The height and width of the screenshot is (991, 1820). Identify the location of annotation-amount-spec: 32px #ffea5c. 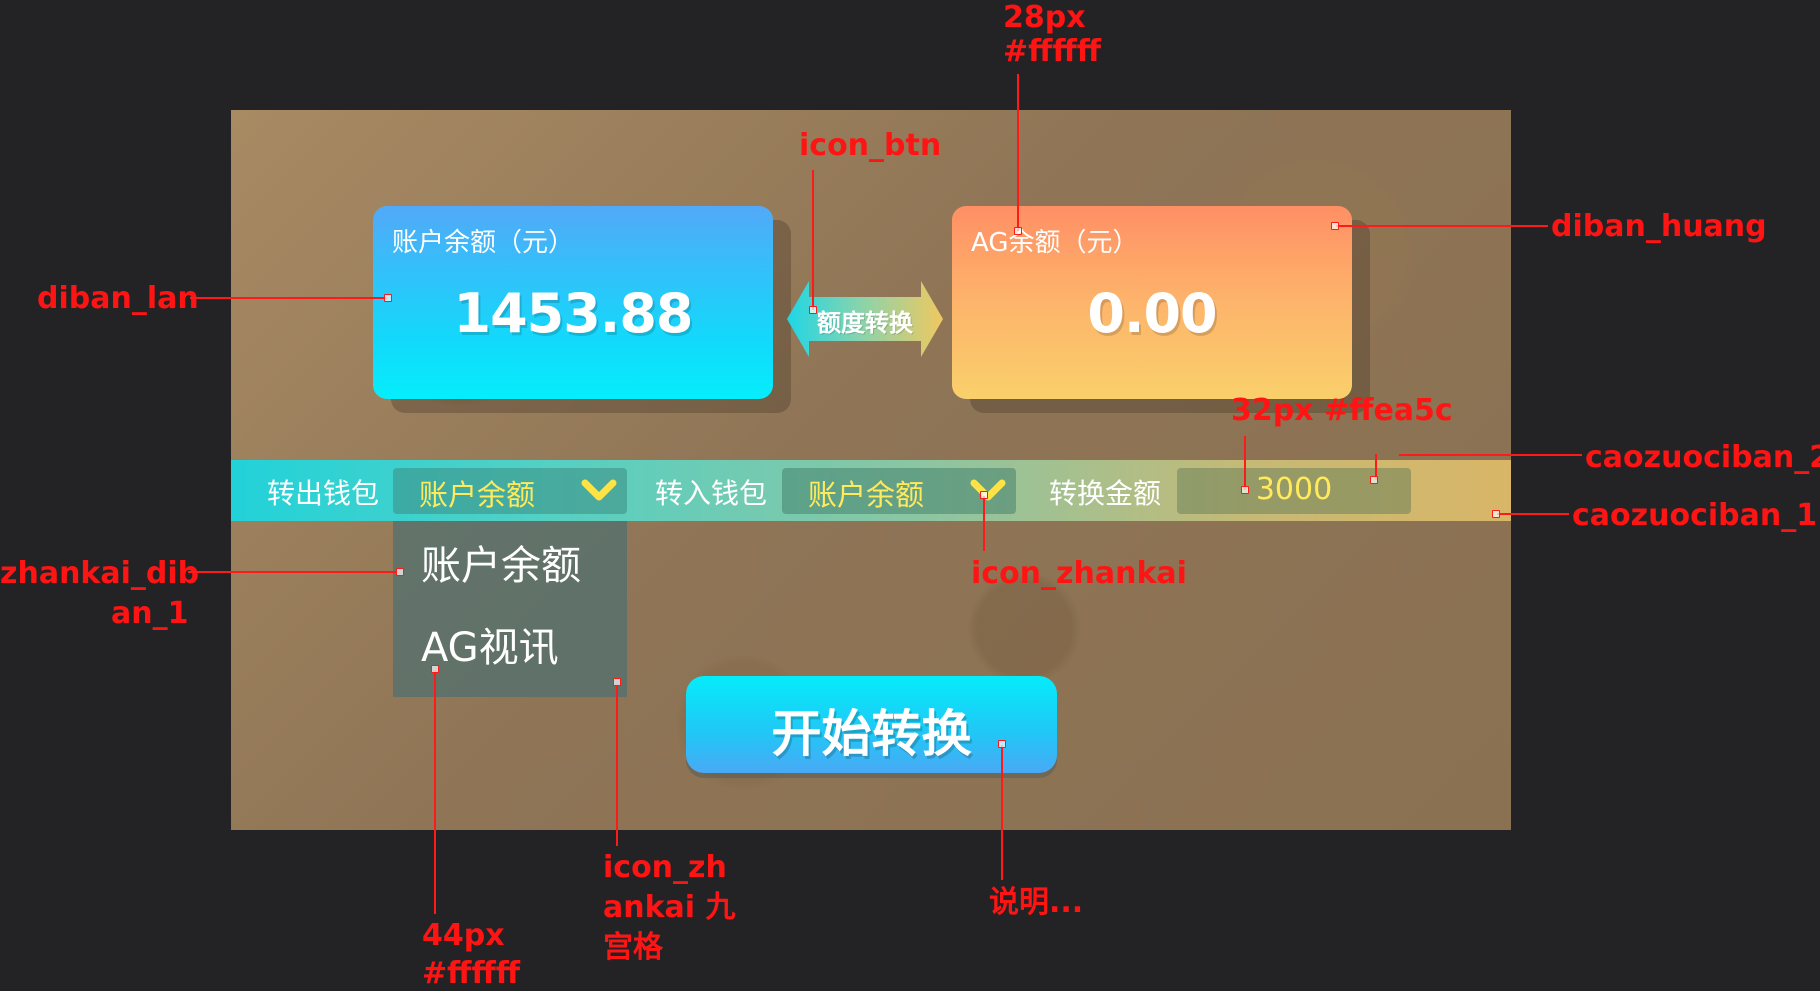
(1342, 410).